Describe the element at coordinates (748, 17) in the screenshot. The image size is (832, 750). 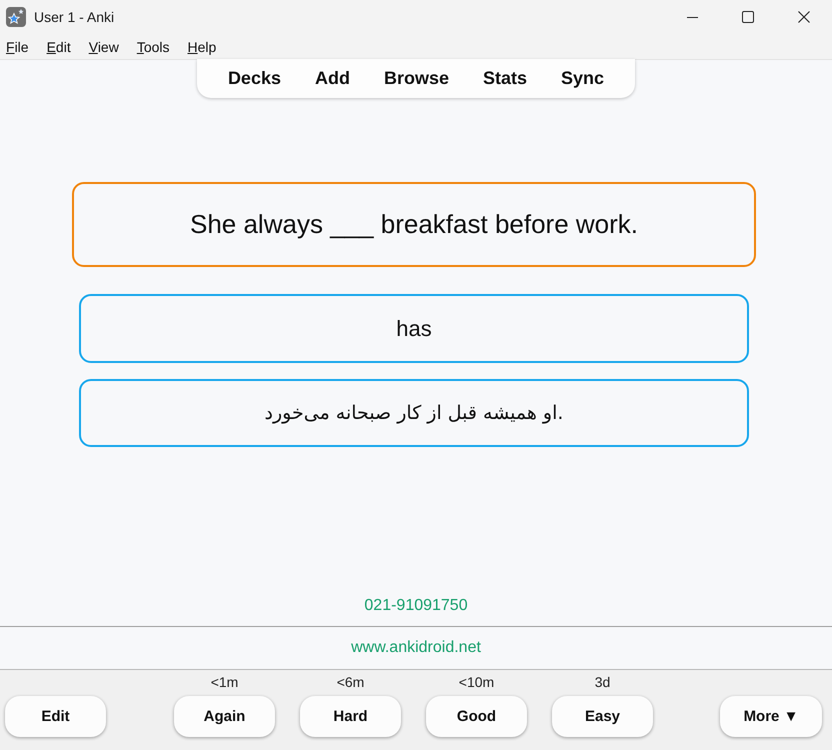
I see `maximize-icon` at that location.